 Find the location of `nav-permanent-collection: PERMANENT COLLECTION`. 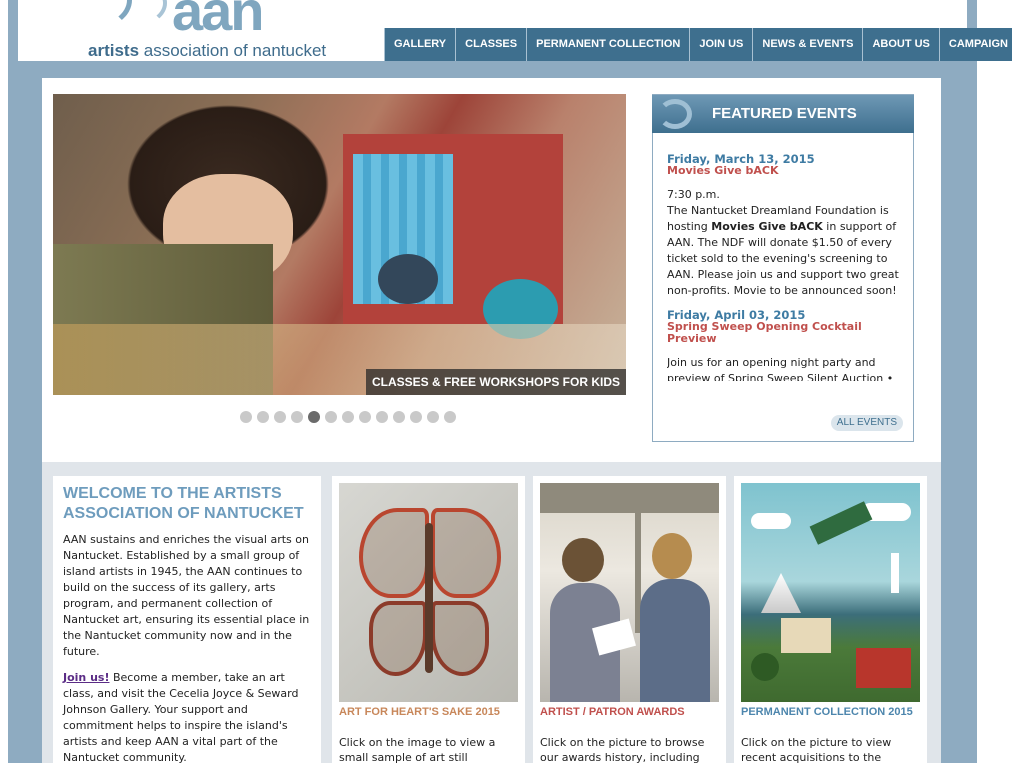

nav-permanent-collection: PERMANENT COLLECTION is located at coordinates (608, 44).